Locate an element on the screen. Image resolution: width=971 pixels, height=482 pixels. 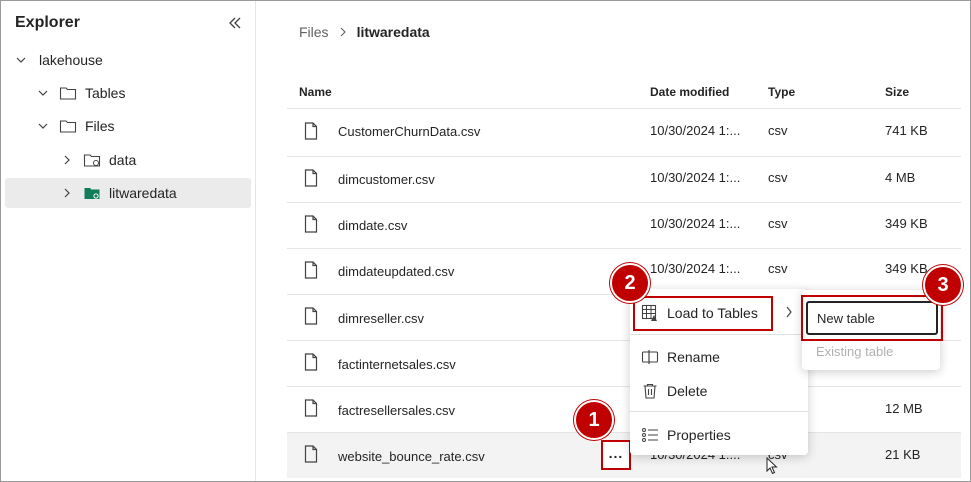
column-header-type: Type is located at coordinates (781, 92).